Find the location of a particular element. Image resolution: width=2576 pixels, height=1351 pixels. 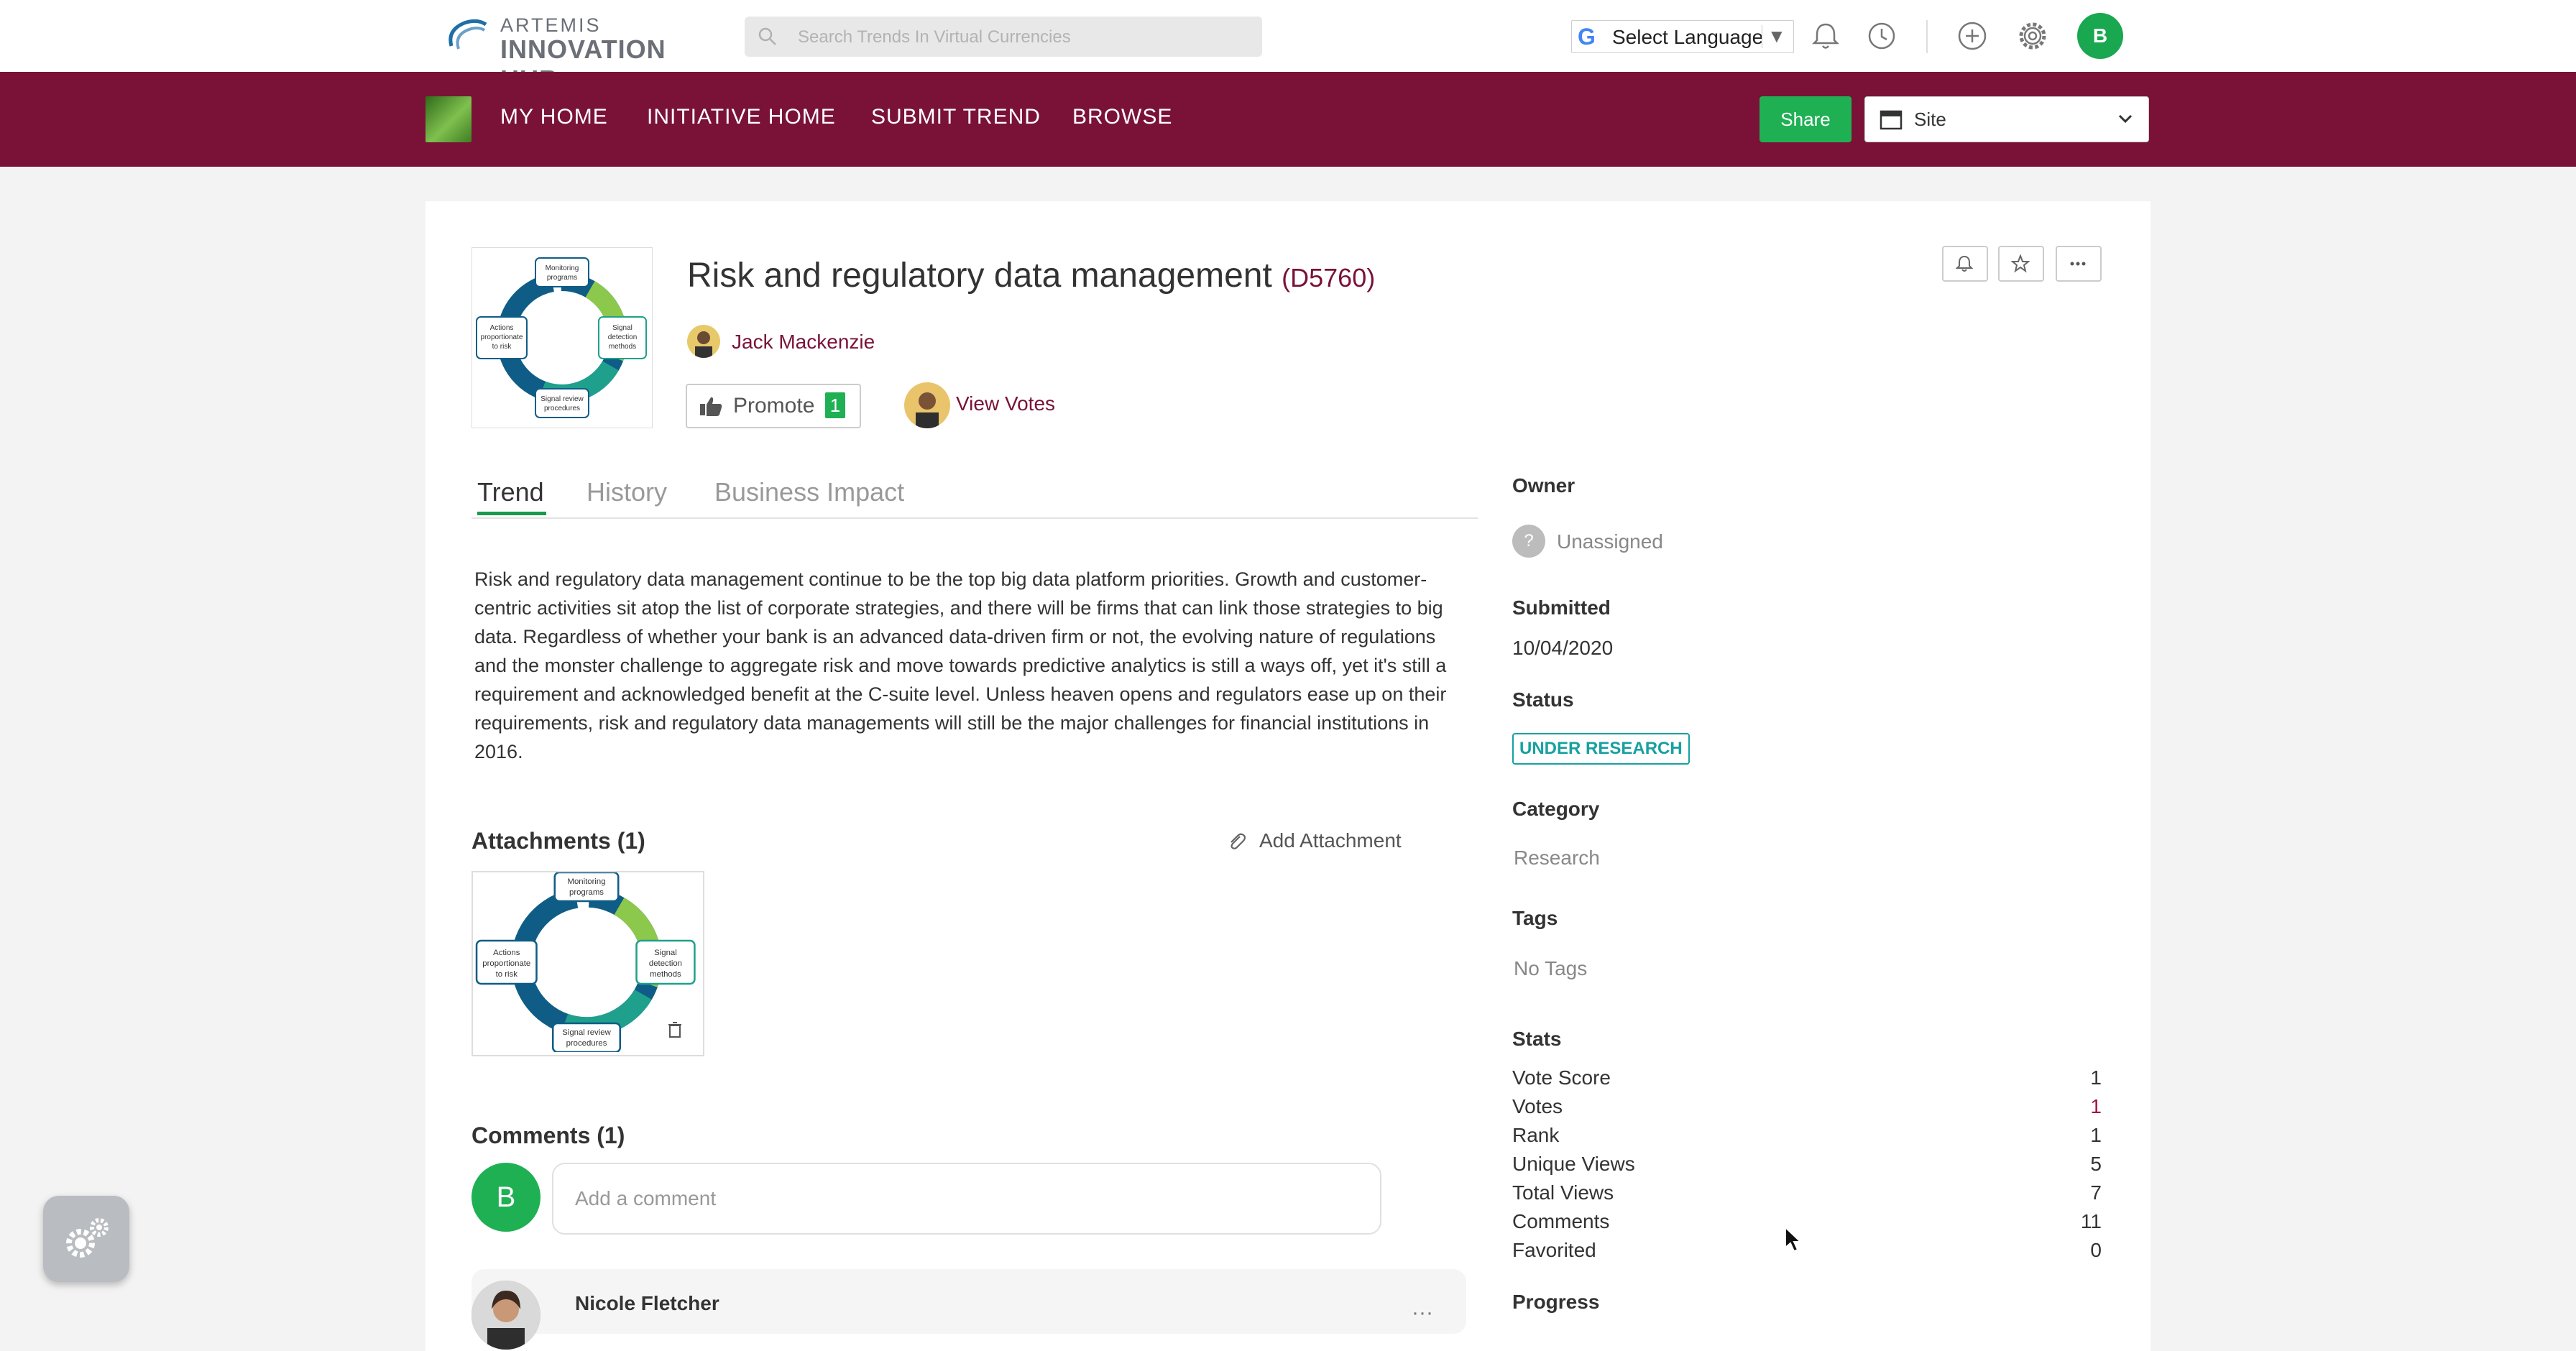

user-avatar: B is located at coordinates (2100, 36).